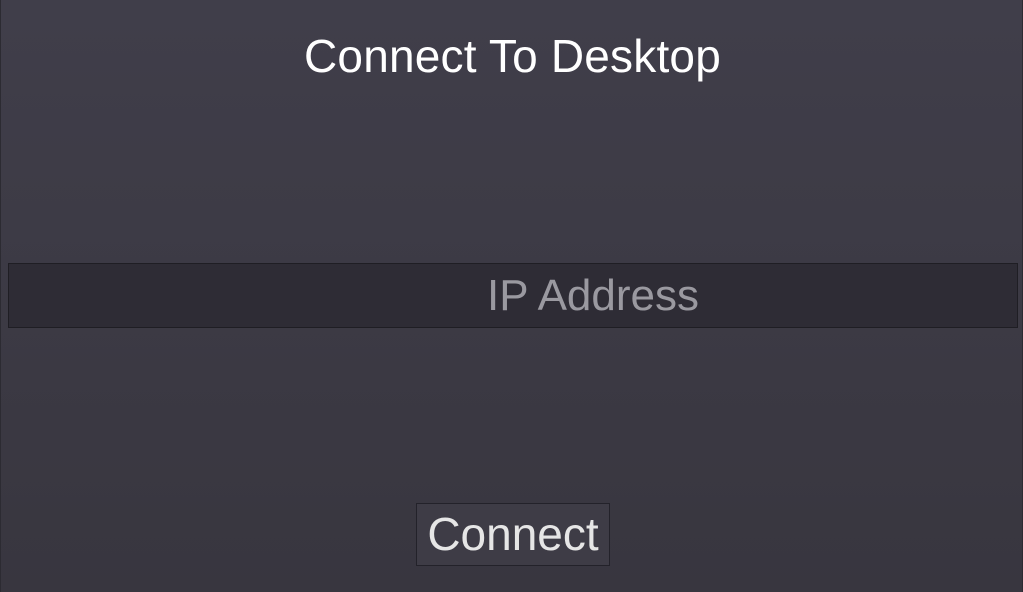 The height and width of the screenshot is (592, 1023). I want to click on ip-address-input, so click(513, 295).